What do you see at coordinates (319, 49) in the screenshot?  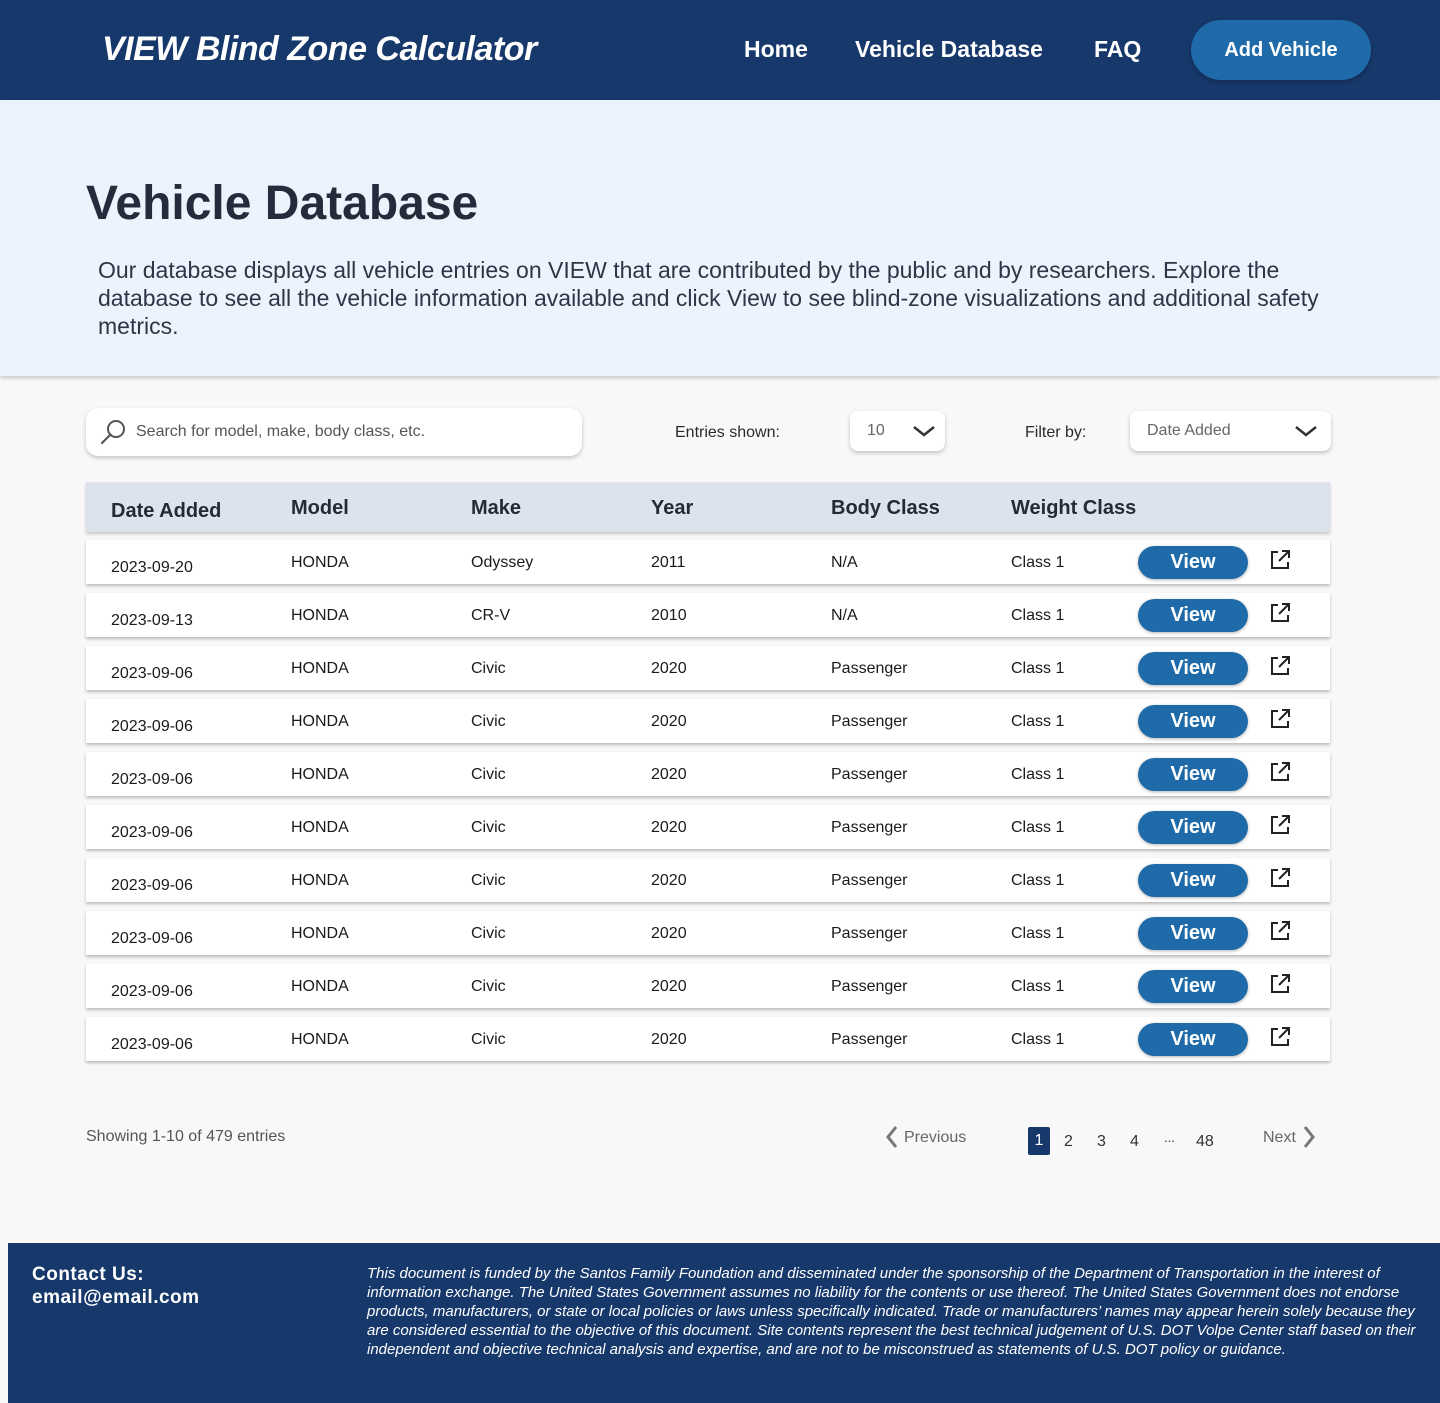 I see `site-title: VIEW Blind Zone Calculator` at bounding box center [319, 49].